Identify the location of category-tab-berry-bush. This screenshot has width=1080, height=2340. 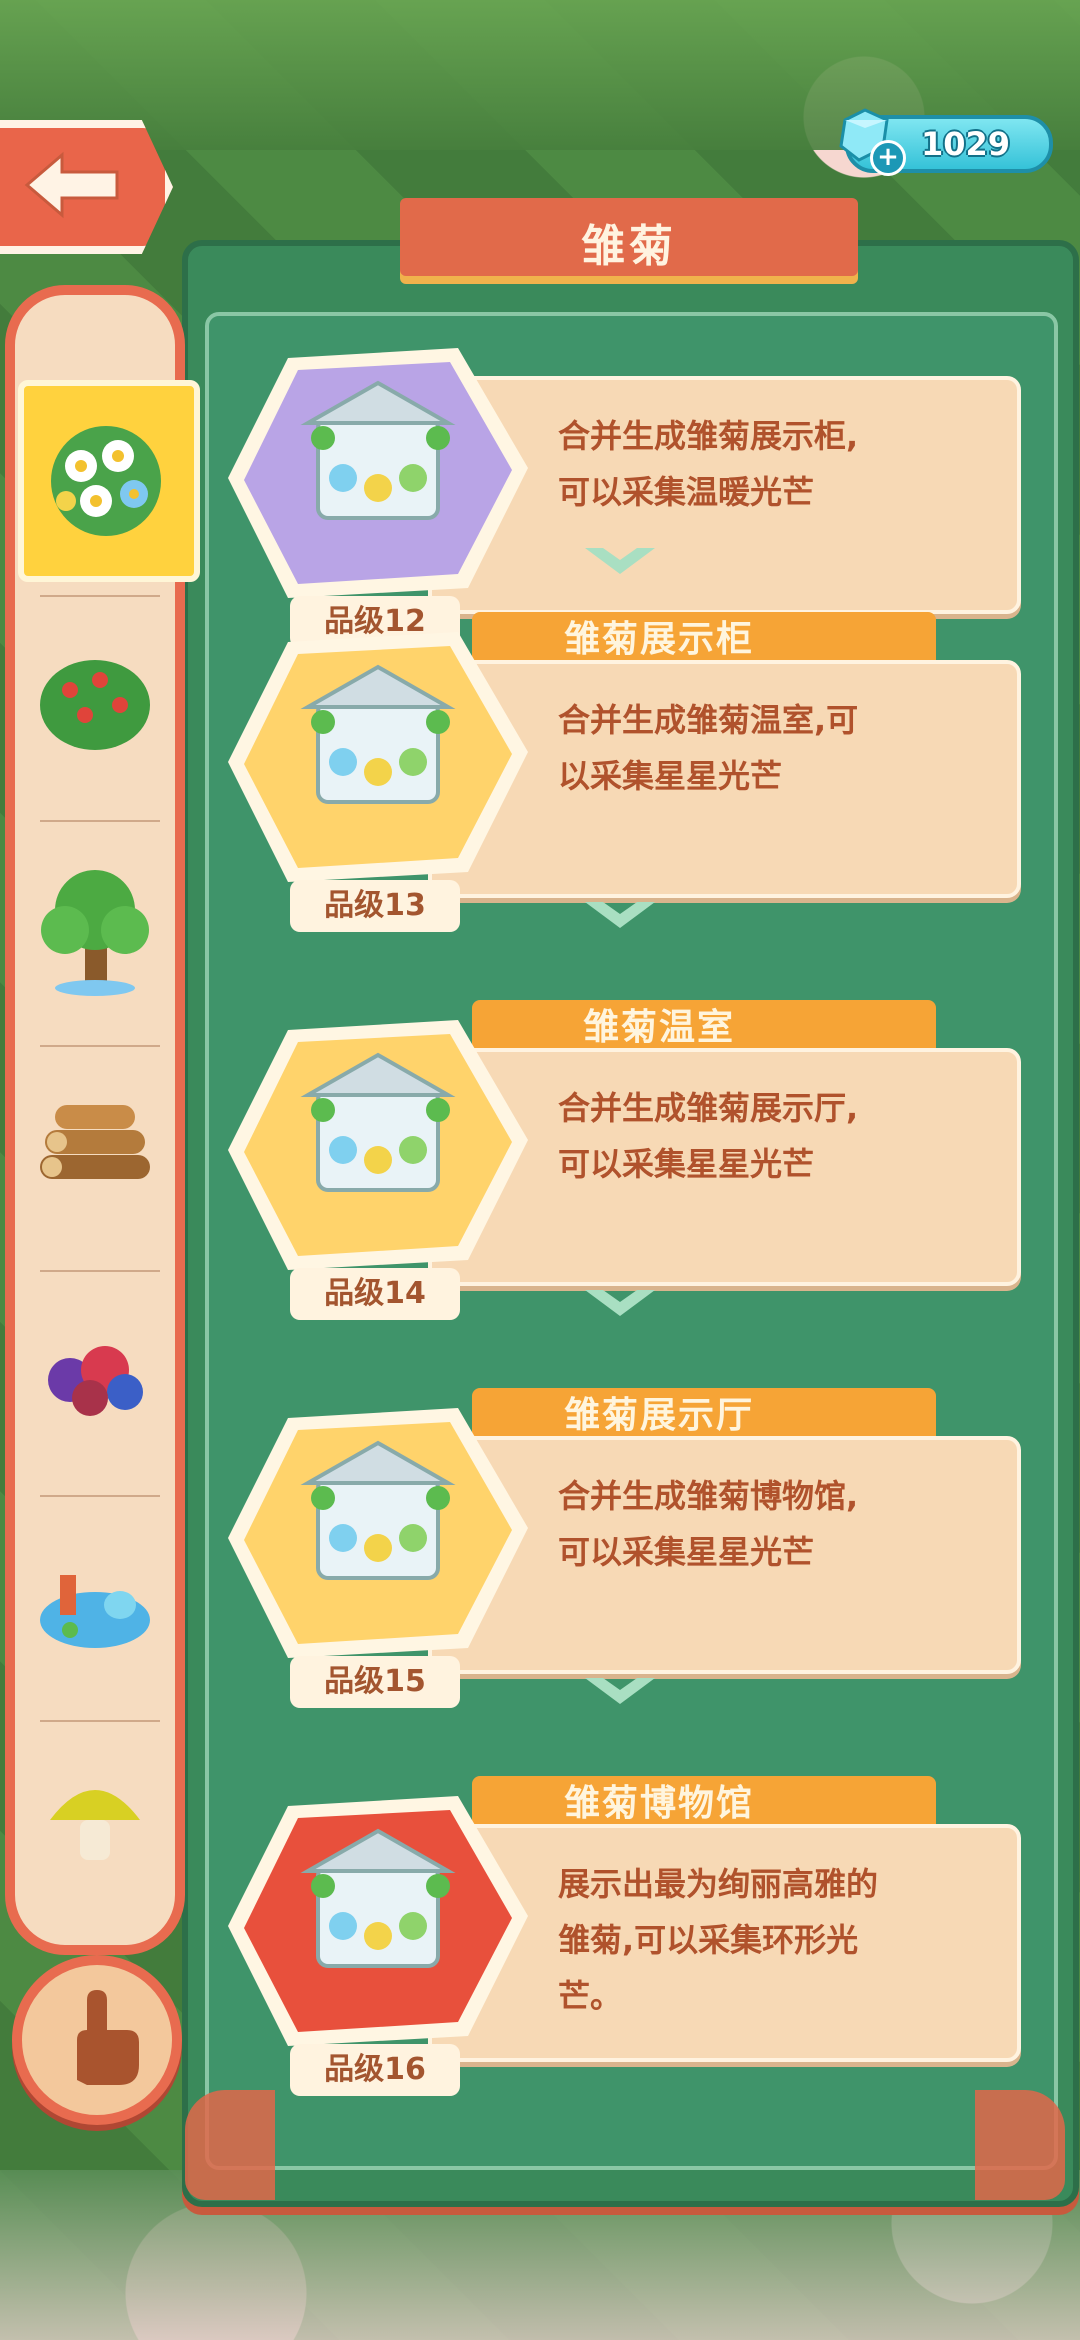
(93, 710).